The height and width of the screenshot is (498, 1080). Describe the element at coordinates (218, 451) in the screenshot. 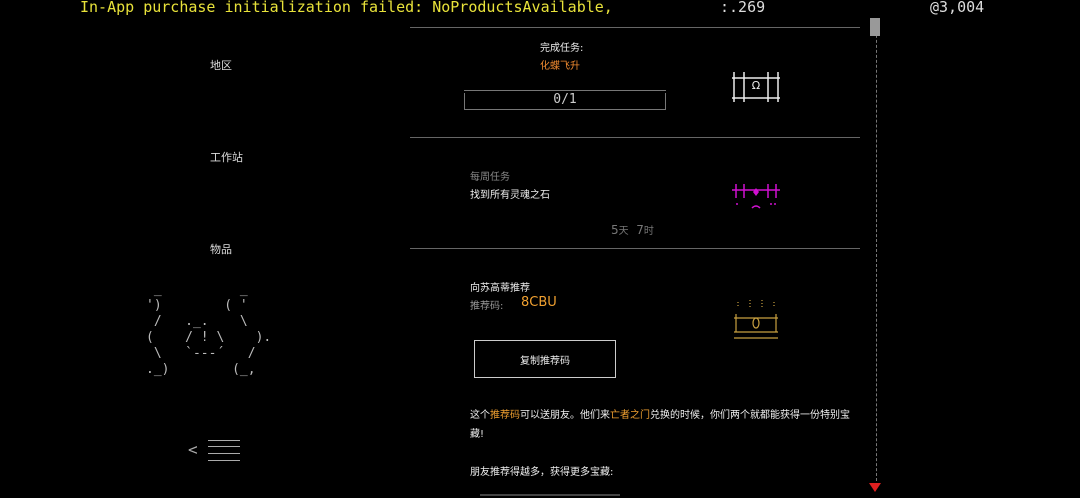

I see `back-button: <` at that location.